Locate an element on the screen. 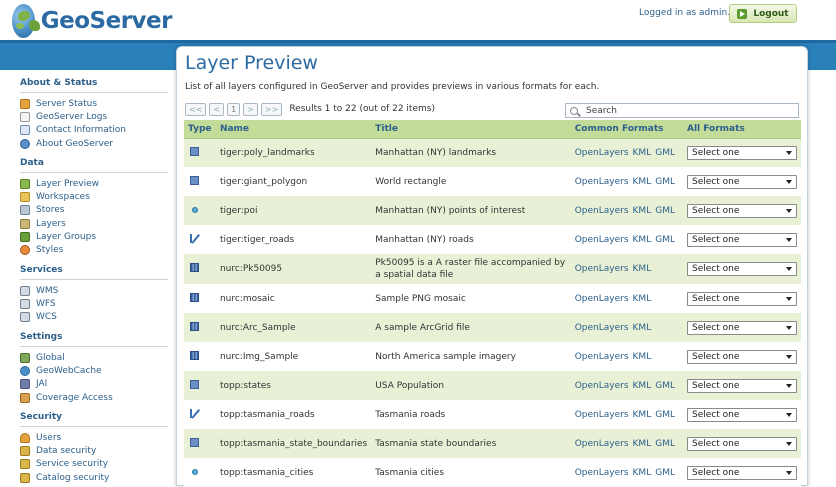 This screenshot has width=836, height=487. sidebar-item: Users is located at coordinates (94, 437).